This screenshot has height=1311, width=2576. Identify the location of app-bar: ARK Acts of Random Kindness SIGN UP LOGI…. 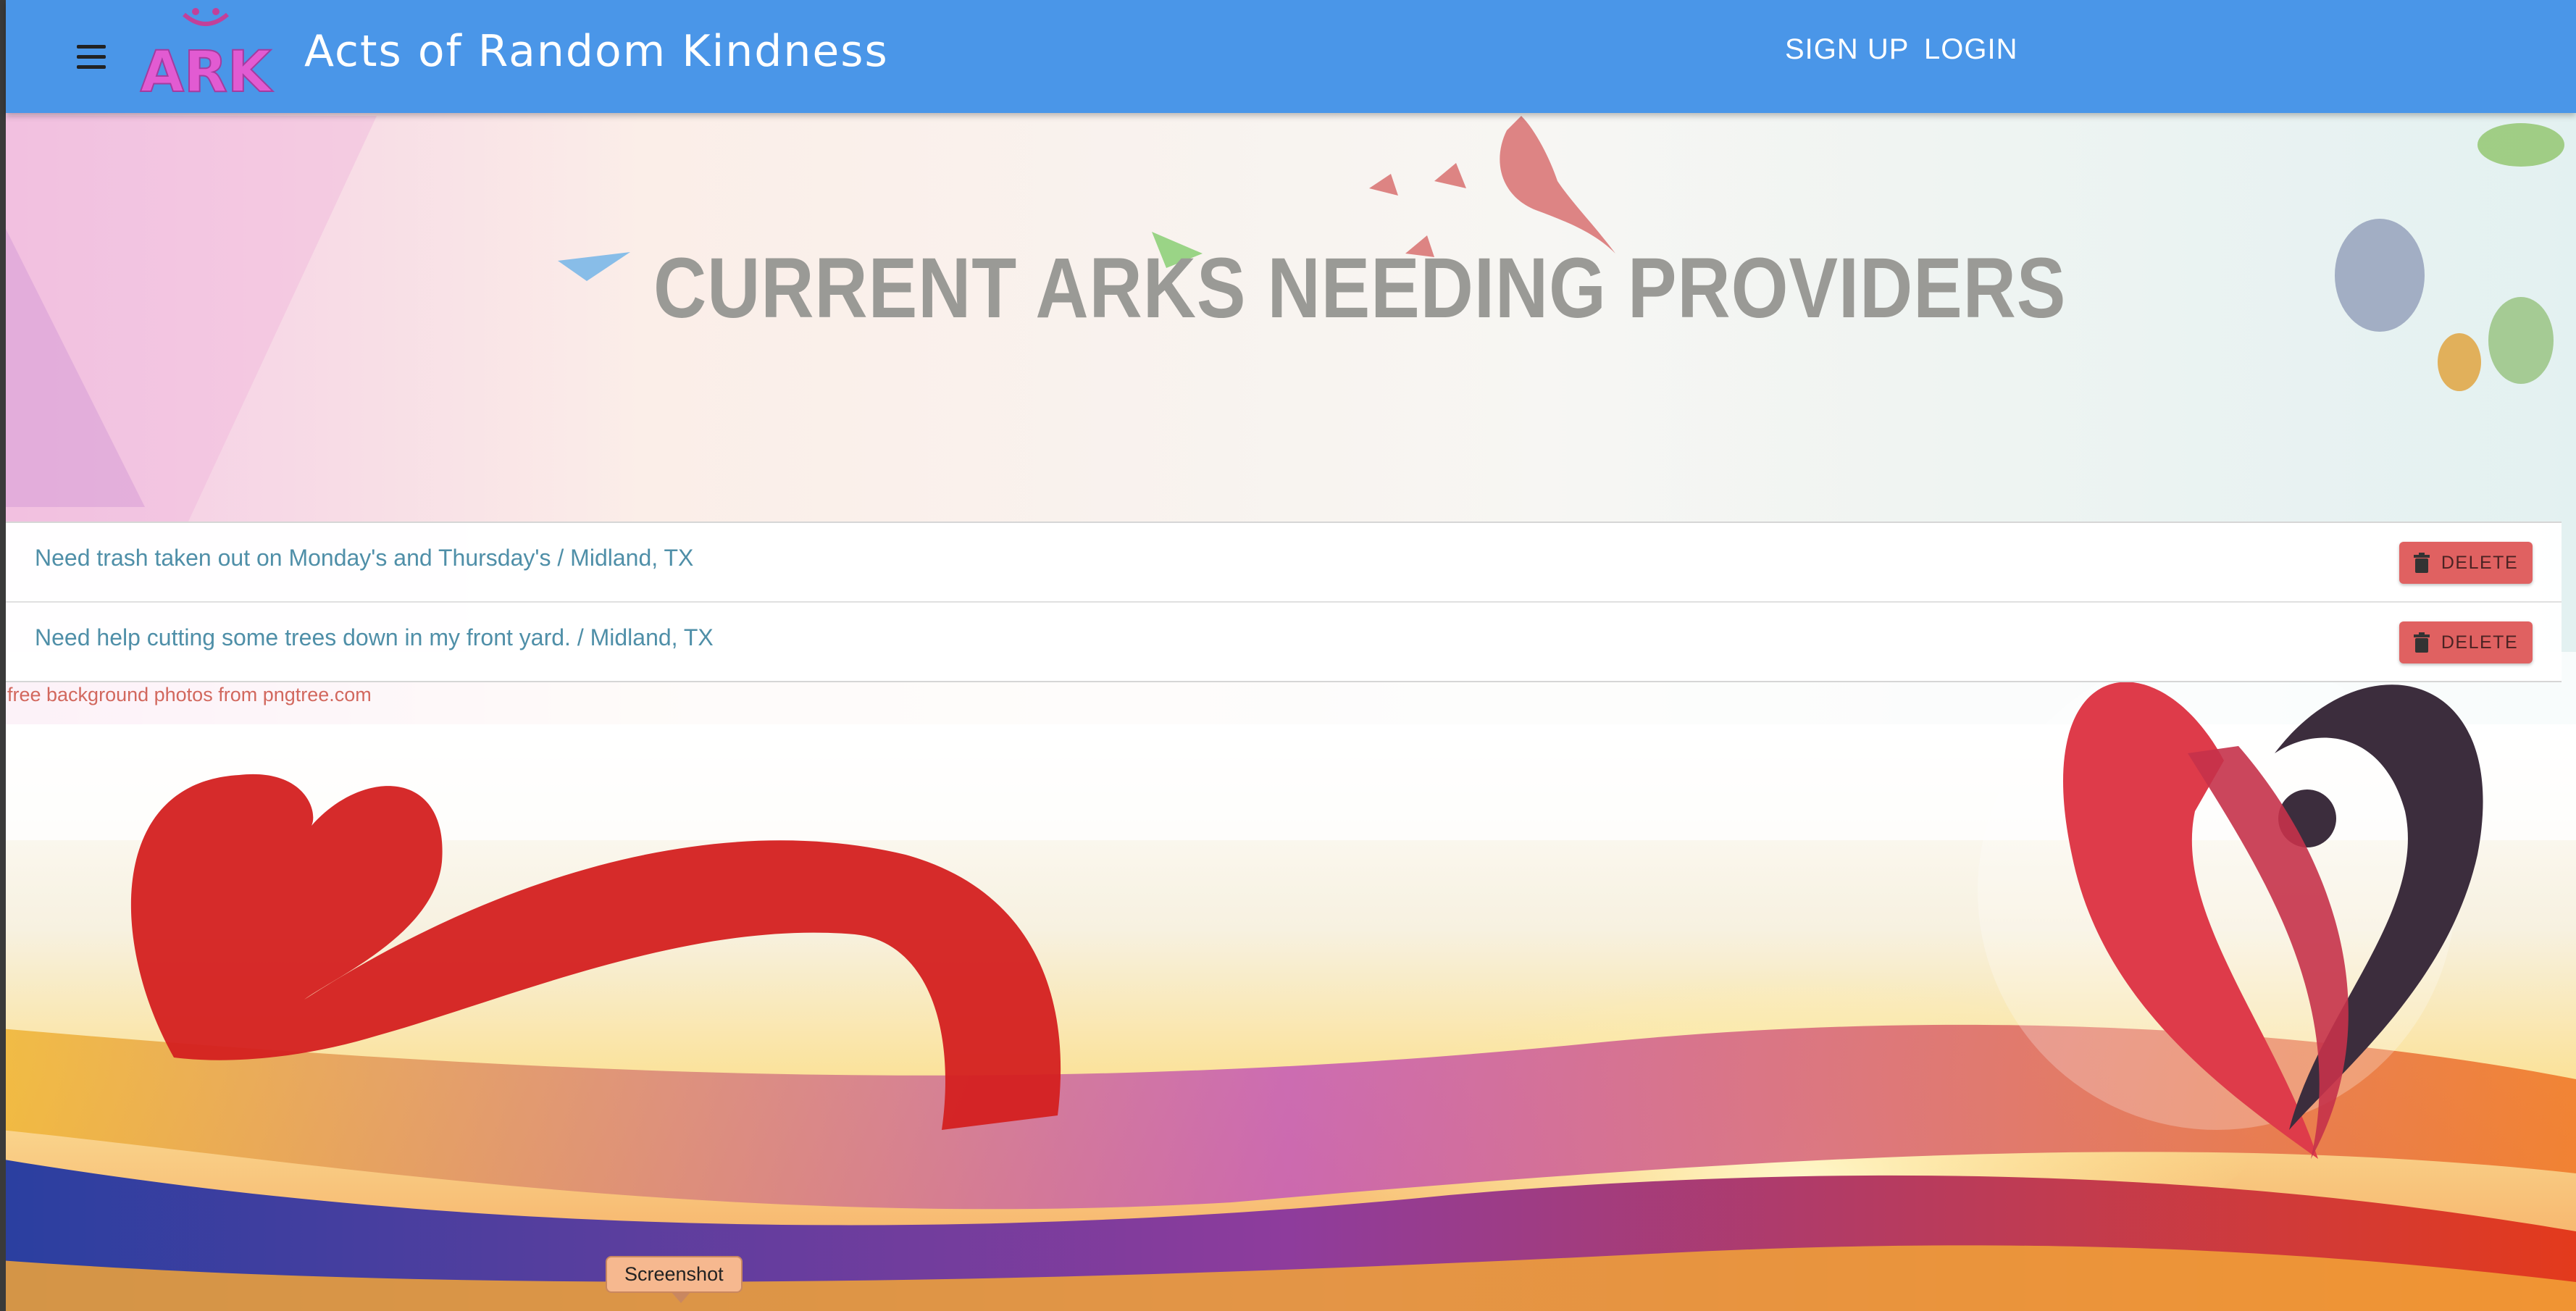
(1291, 56).